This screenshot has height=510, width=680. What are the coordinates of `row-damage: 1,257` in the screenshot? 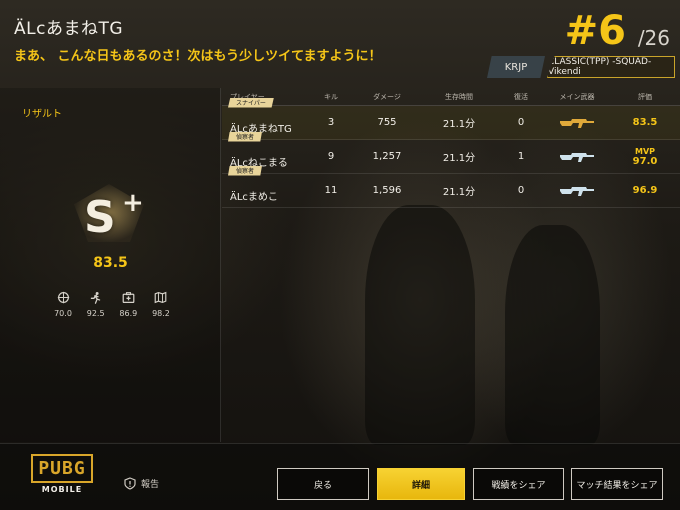 It's located at (387, 156).